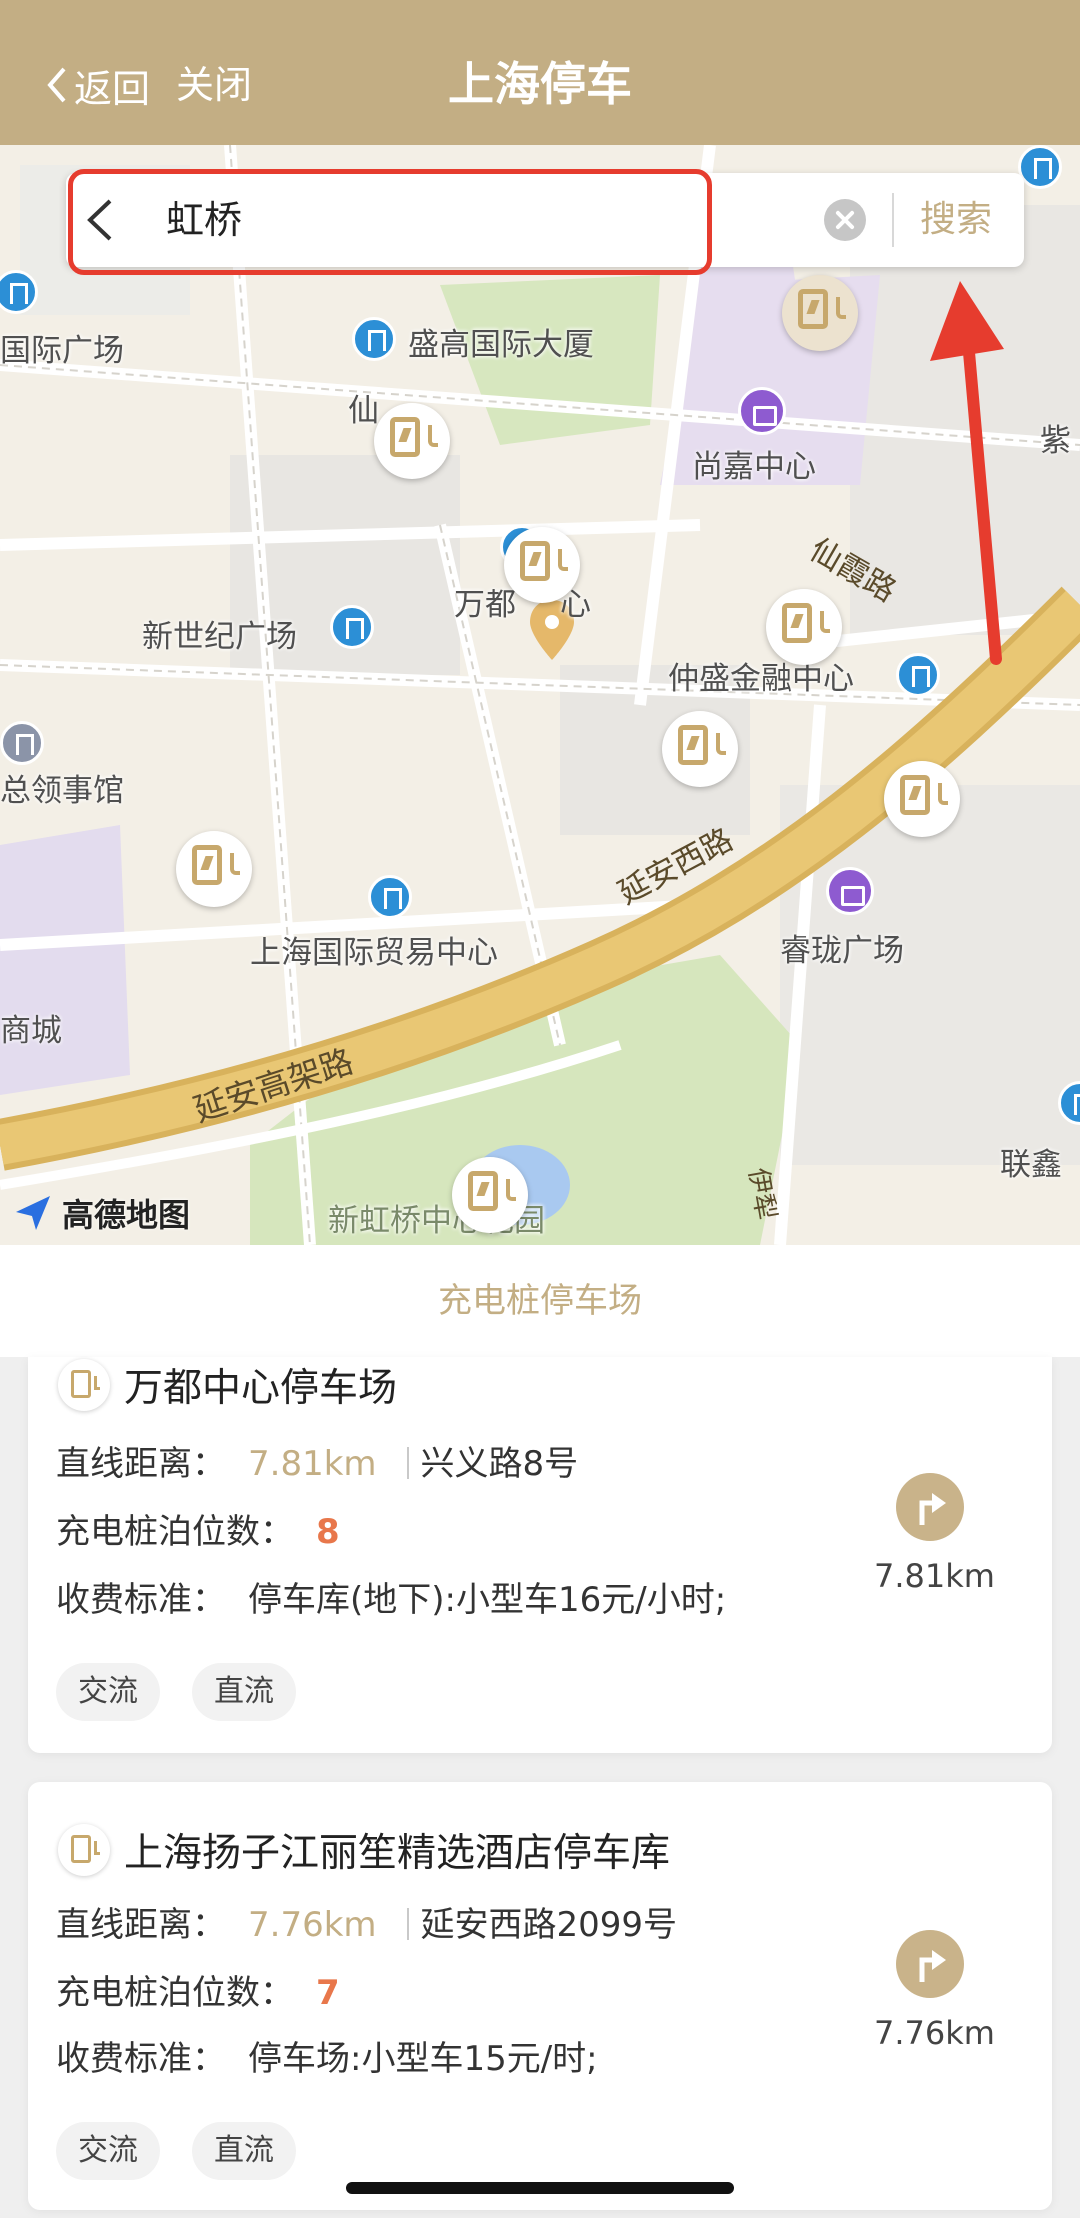  I want to click on home-indicator, so click(540, 2188).